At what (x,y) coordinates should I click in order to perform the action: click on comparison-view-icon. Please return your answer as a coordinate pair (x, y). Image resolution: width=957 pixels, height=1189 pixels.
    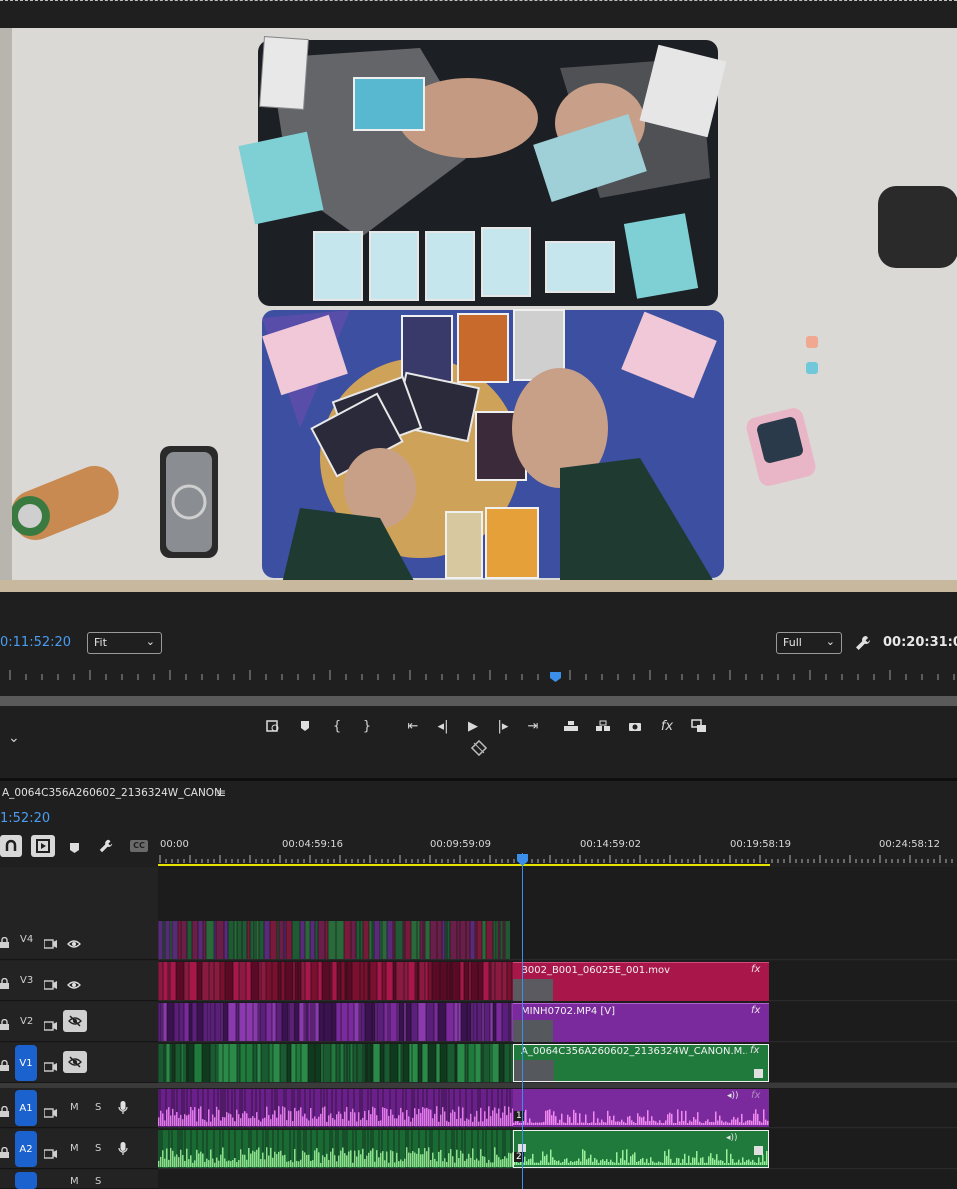
    Looking at the image, I should click on (699, 726).